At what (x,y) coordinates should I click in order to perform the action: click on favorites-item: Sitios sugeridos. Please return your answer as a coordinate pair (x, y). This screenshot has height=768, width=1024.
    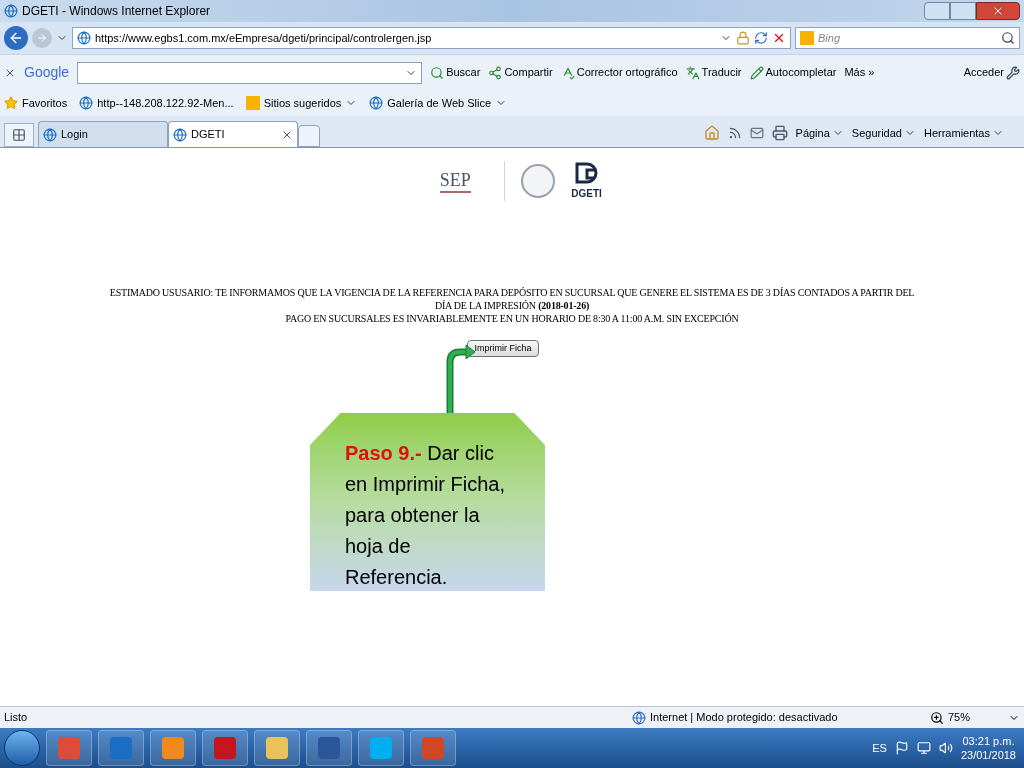
    Looking at the image, I should click on (301, 103).